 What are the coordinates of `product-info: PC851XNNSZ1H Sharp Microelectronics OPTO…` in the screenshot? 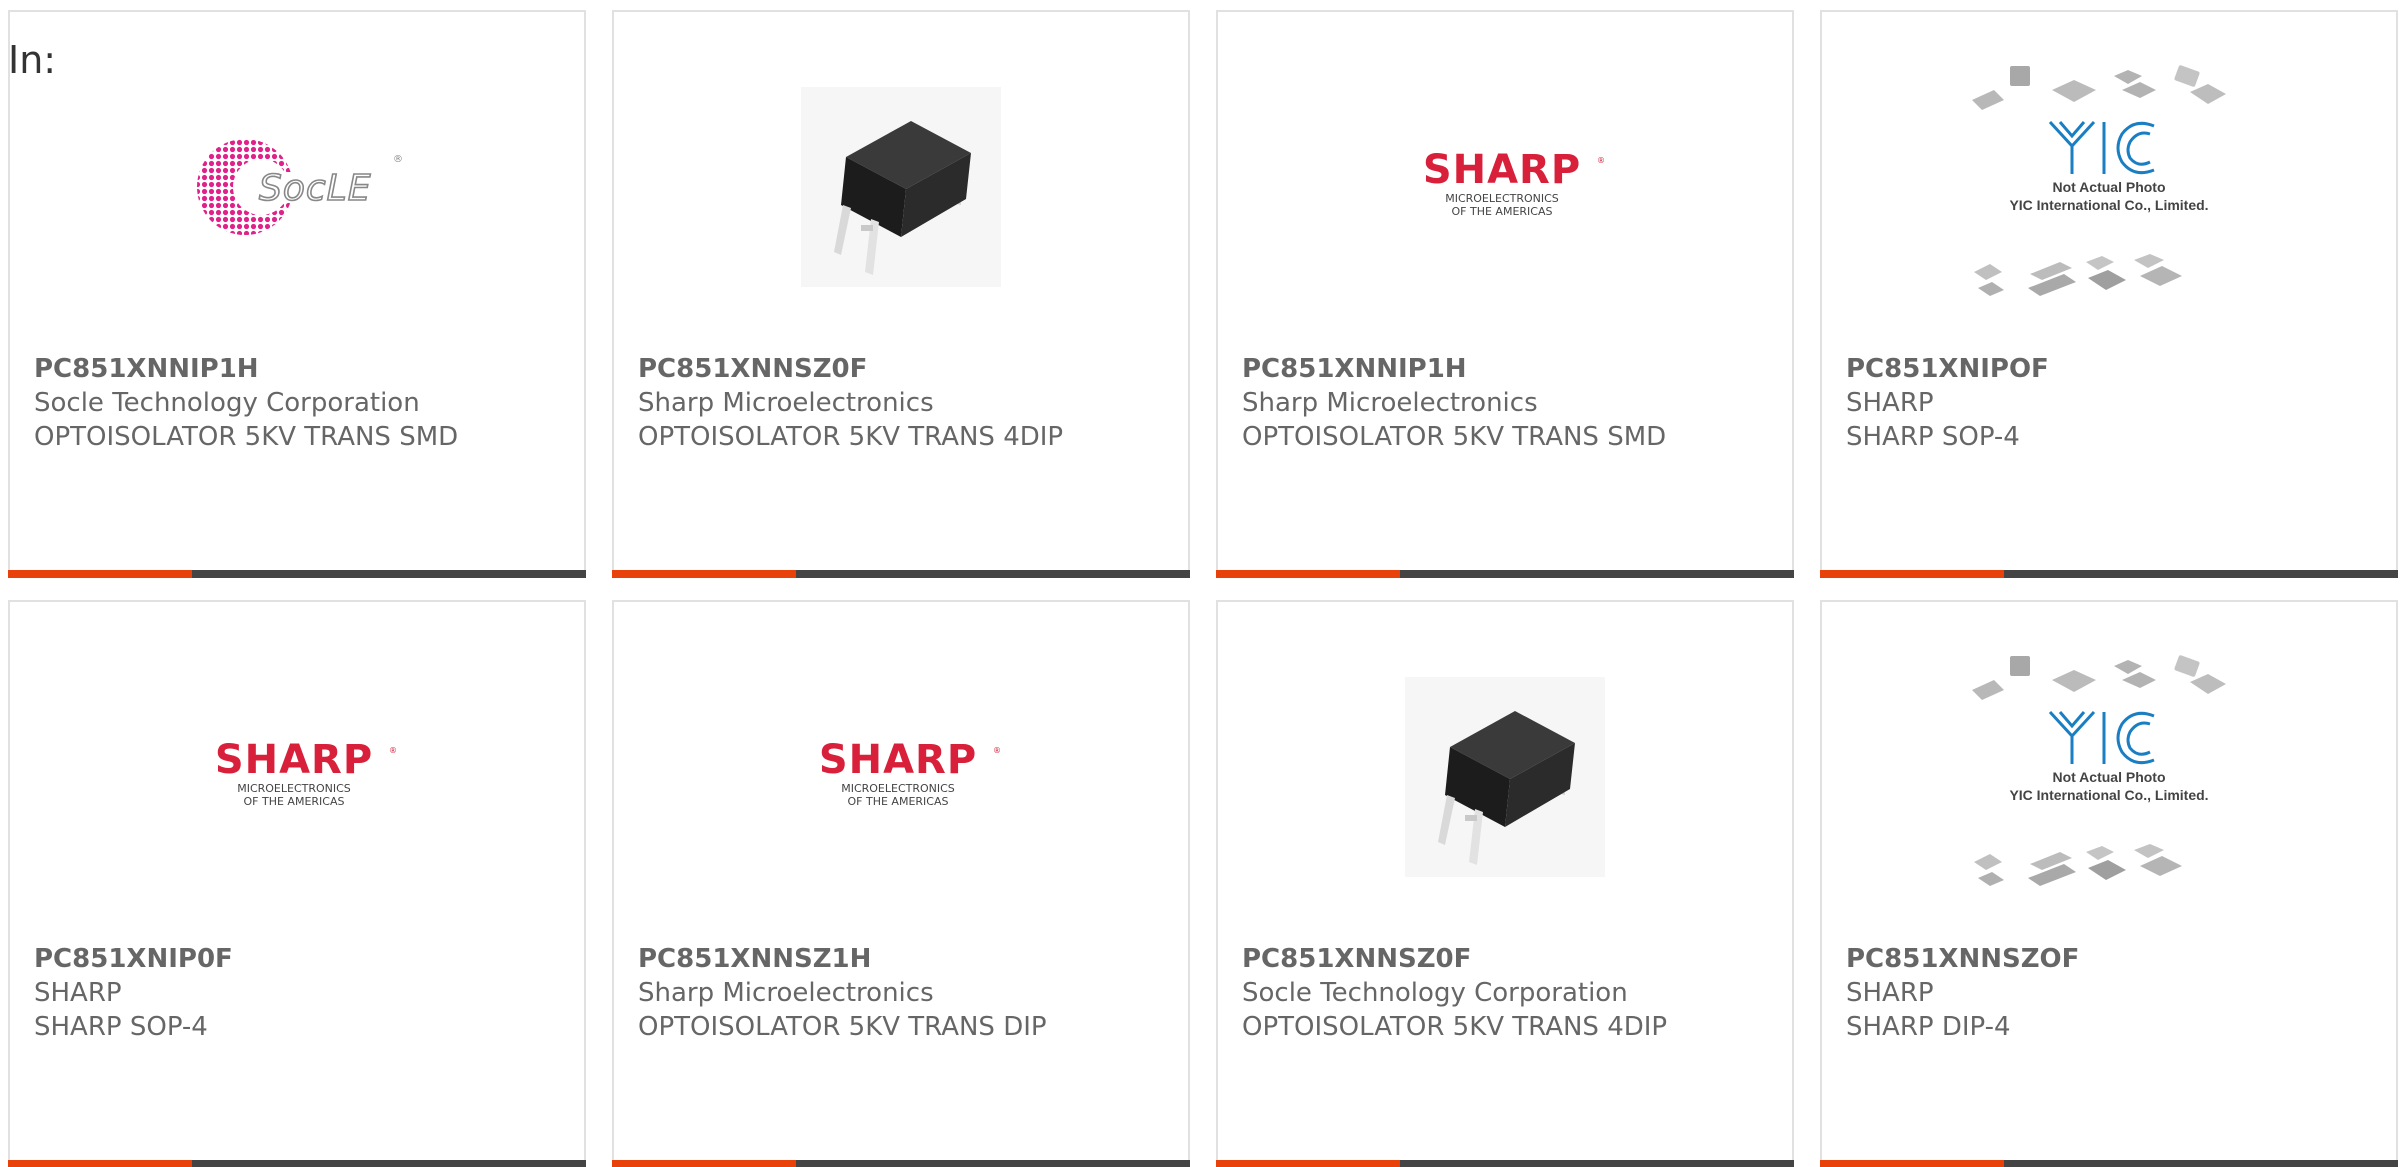 It's located at (903, 993).